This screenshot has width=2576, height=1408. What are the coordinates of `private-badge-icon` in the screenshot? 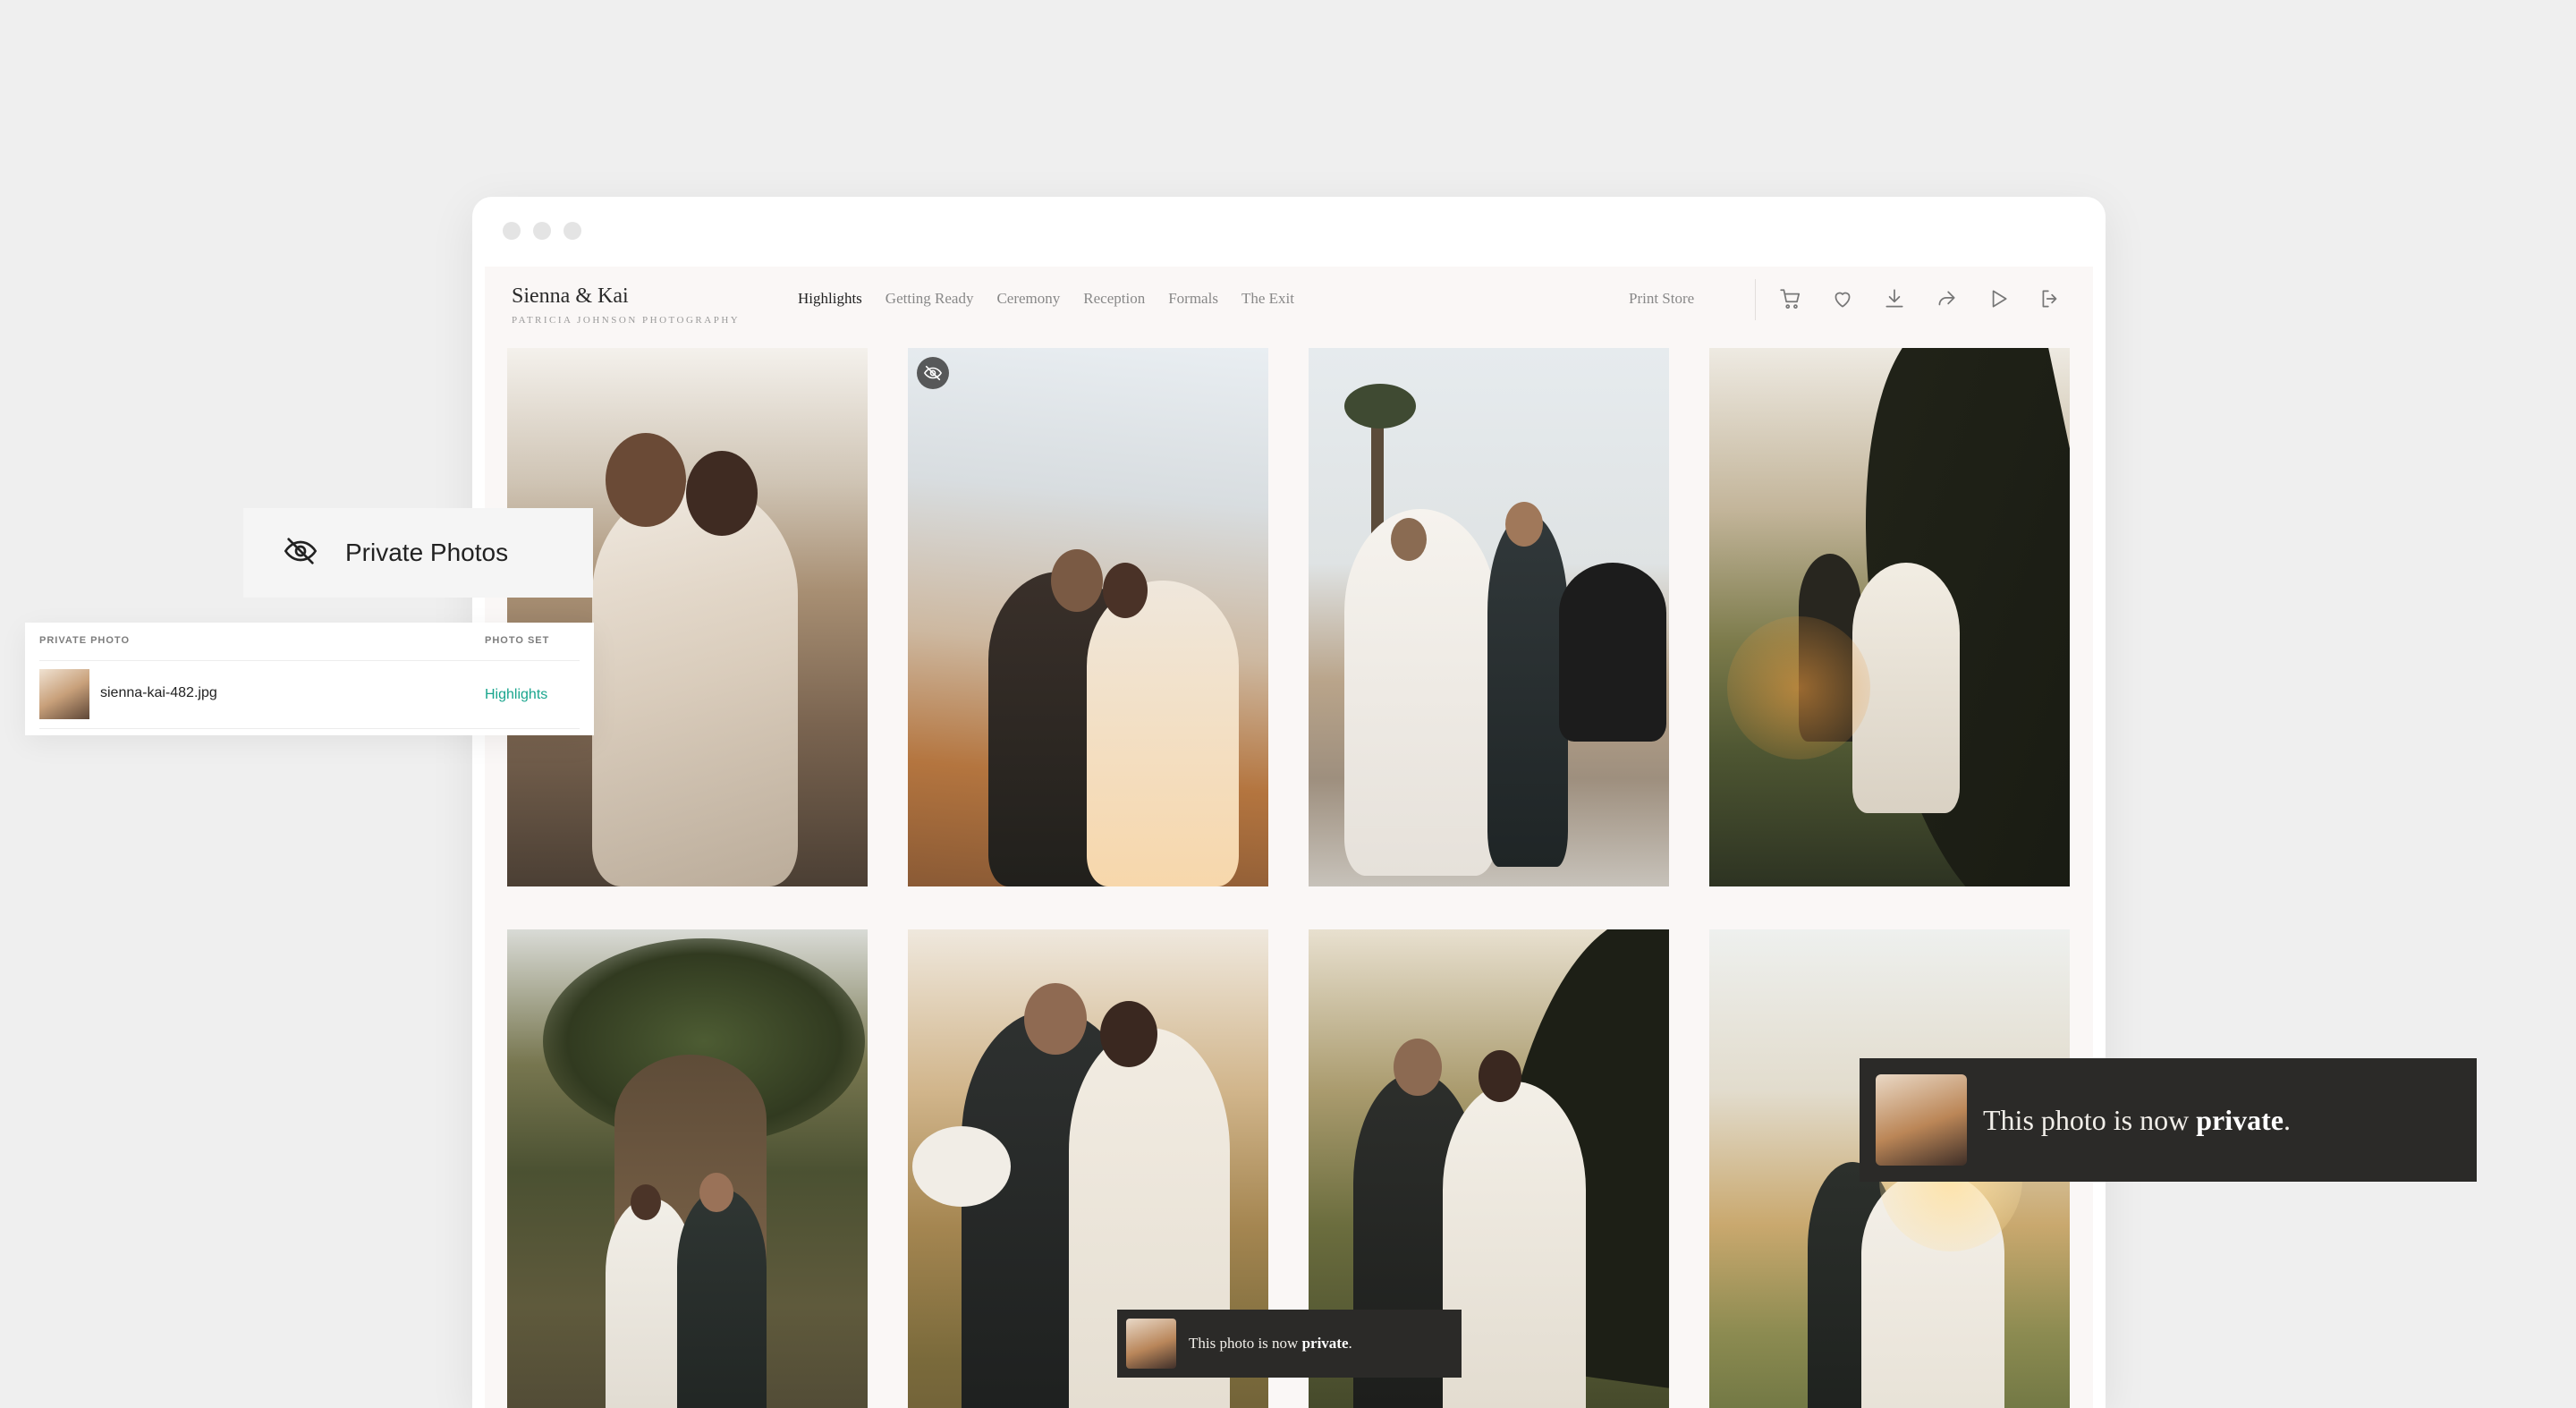 It's located at (933, 373).